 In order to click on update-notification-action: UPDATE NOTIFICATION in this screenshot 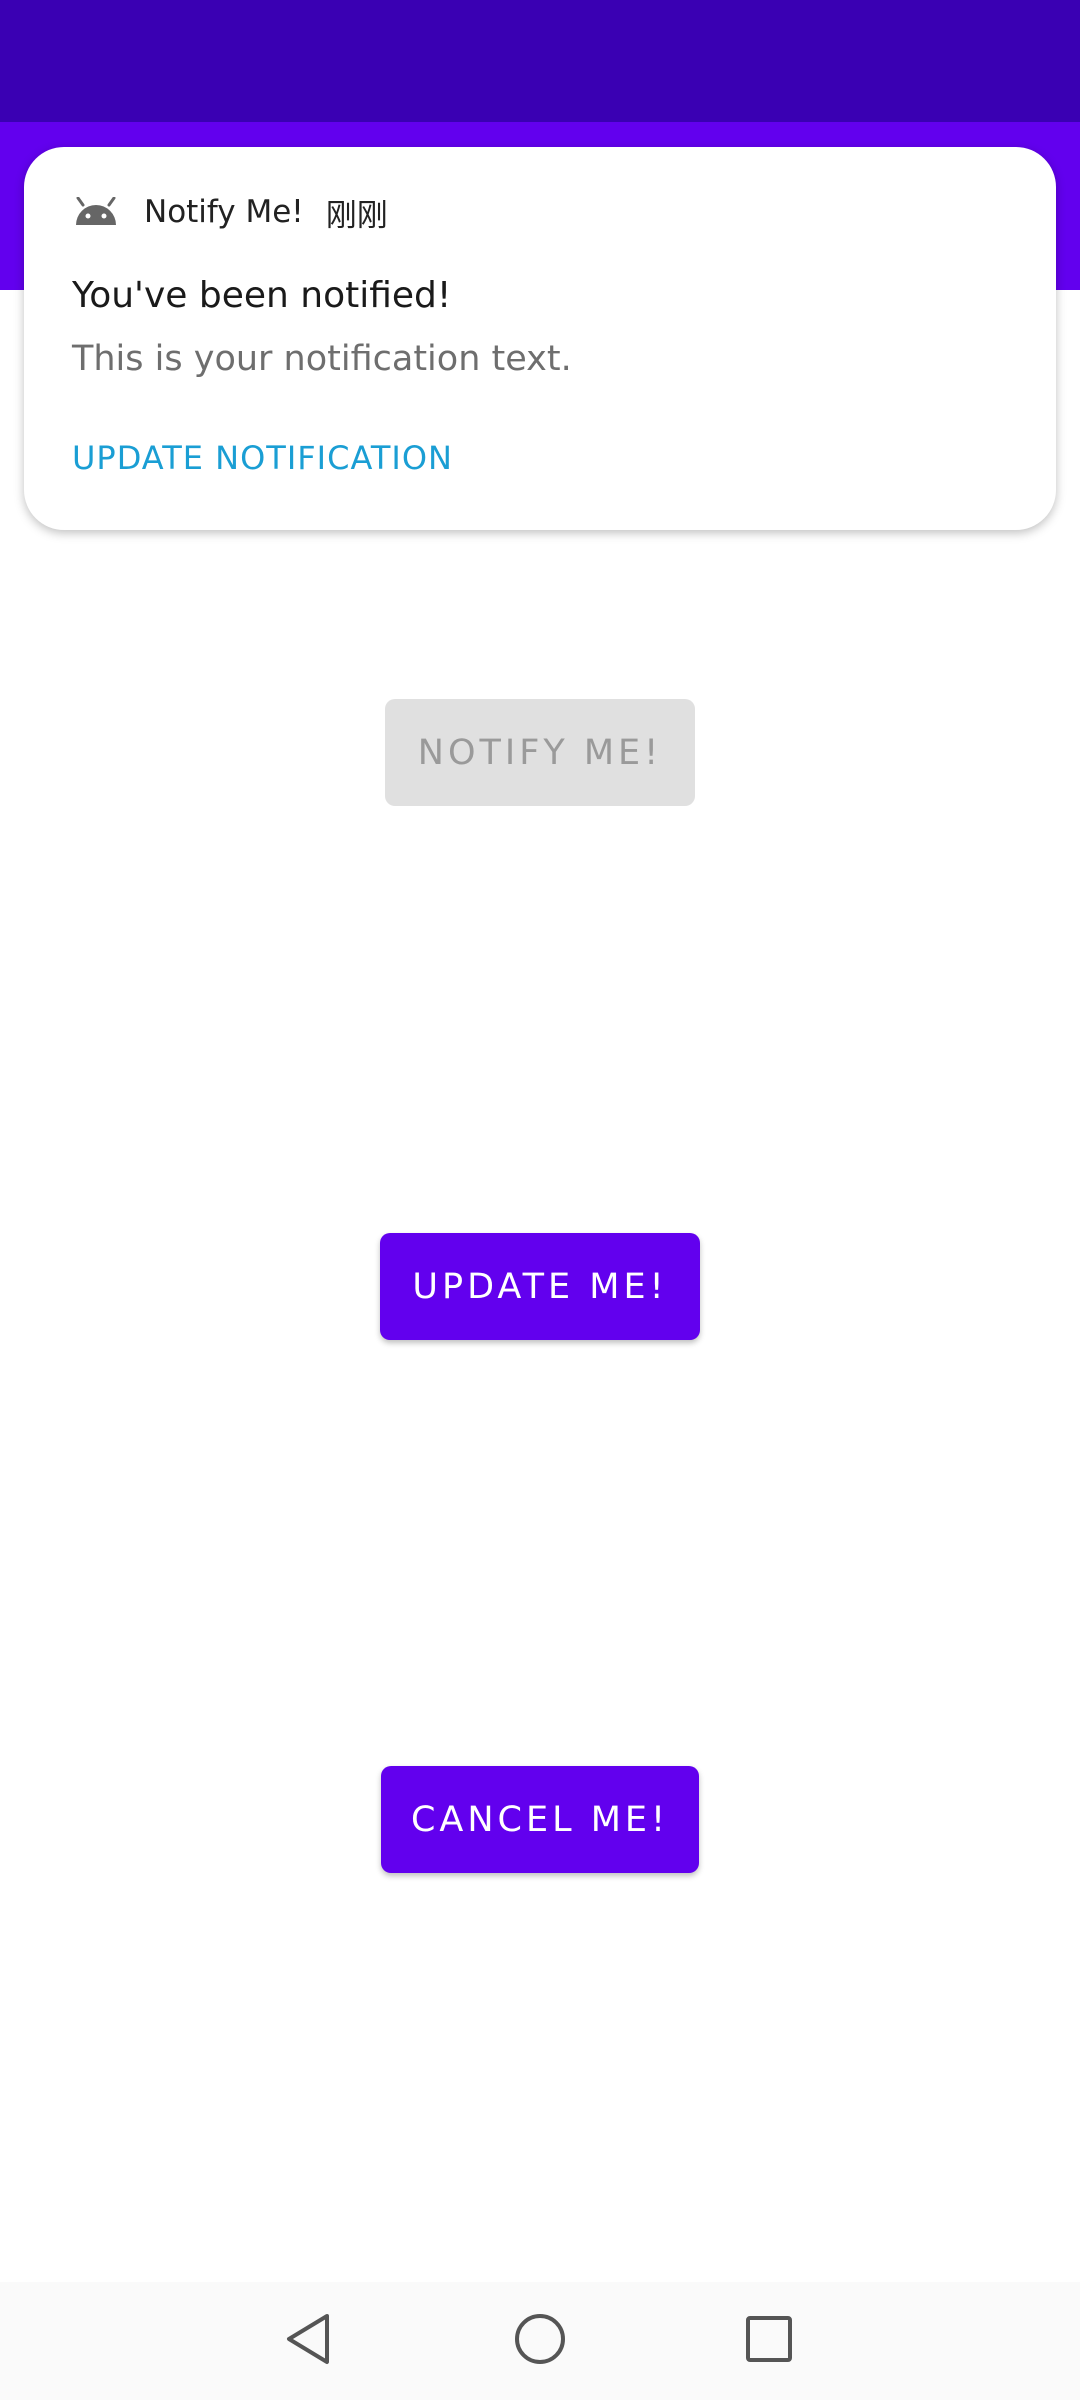, I will do `click(262, 458)`.